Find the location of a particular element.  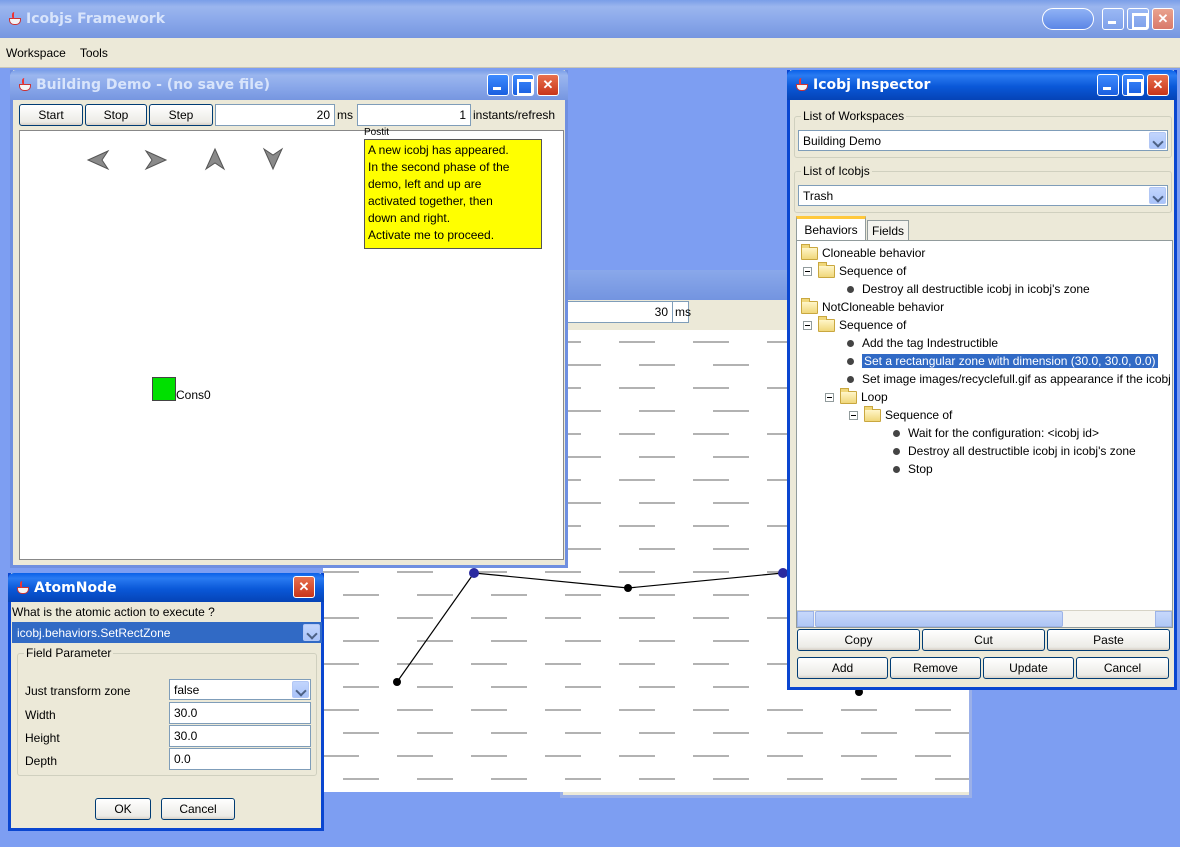

scroll-right-icon is located at coordinates (1163, 619).